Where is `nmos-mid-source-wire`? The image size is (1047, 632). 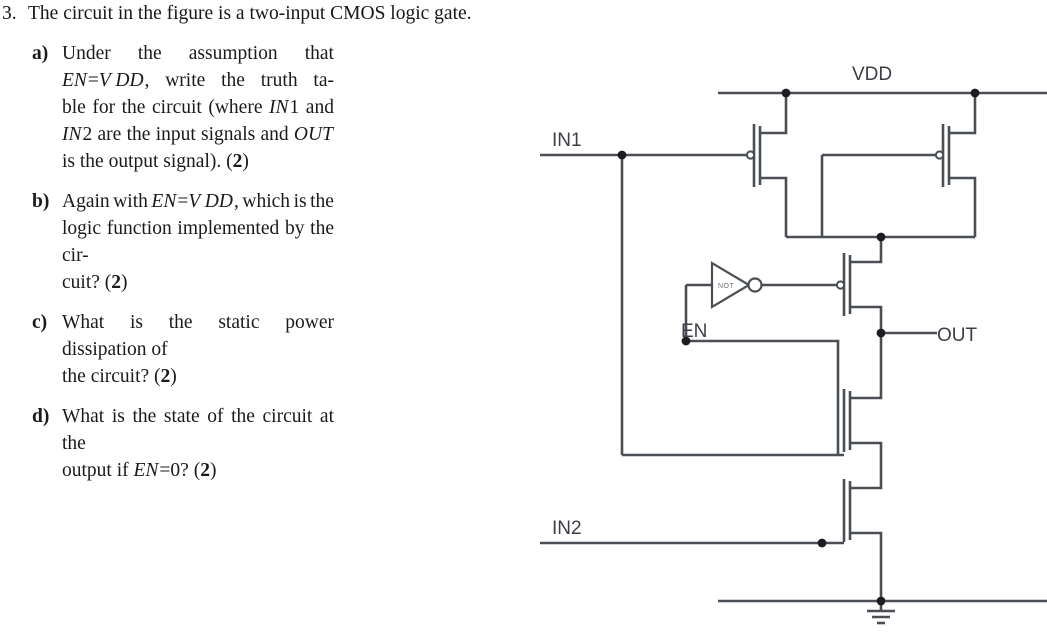 nmos-mid-source-wire is located at coordinates (866, 548).